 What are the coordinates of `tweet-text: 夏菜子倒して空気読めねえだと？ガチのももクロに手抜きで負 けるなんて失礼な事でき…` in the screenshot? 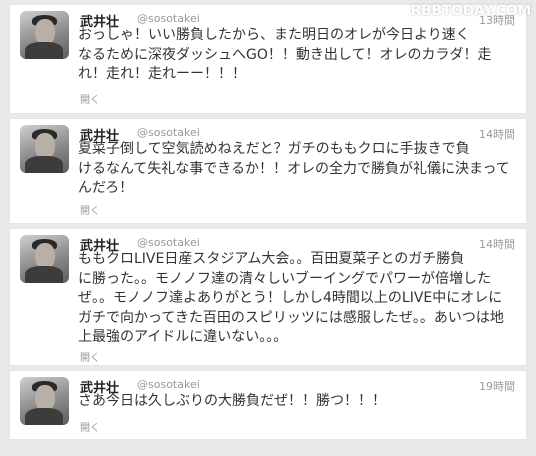 It's located at (294, 168).